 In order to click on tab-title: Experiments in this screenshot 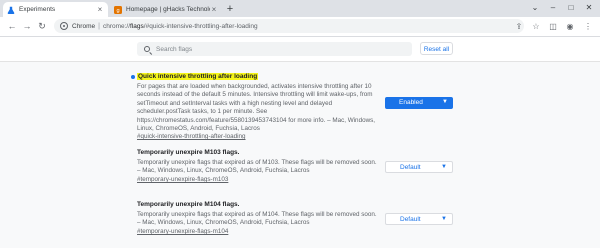, I will do `click(37, 9)`.